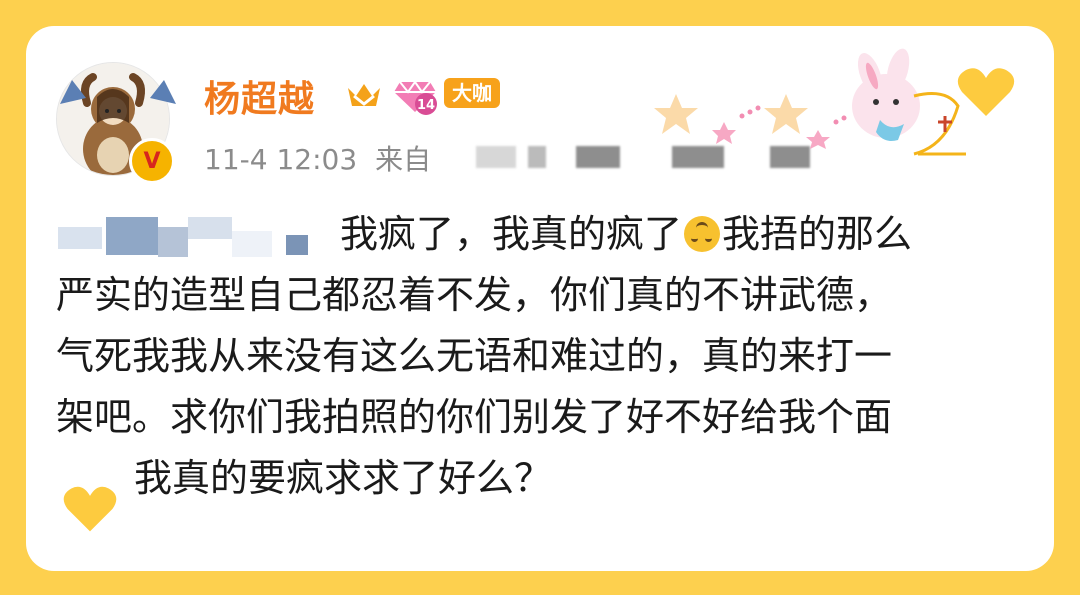 The image size is (1080, 595). What do you see at coordinates (472, 93) in the screenshot?
I see `daka-badge: 大咖` at bounding box center [472, 93].